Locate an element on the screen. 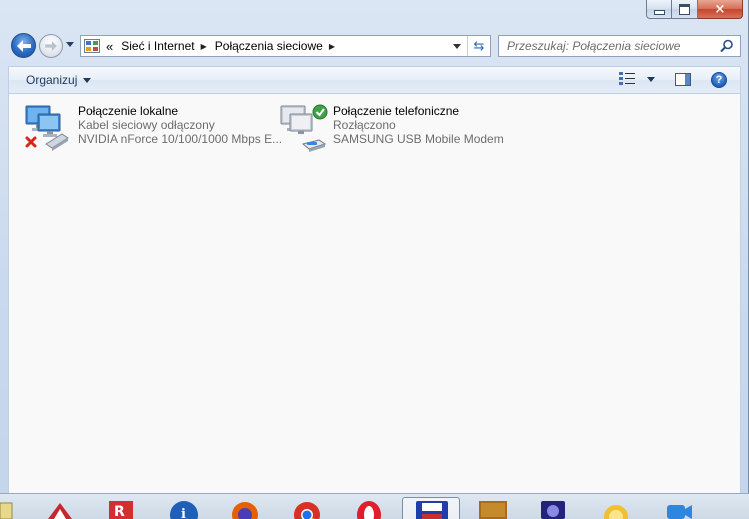 The image size is (749, 519). caption-buttons: × is located at coordinates (694, 9).